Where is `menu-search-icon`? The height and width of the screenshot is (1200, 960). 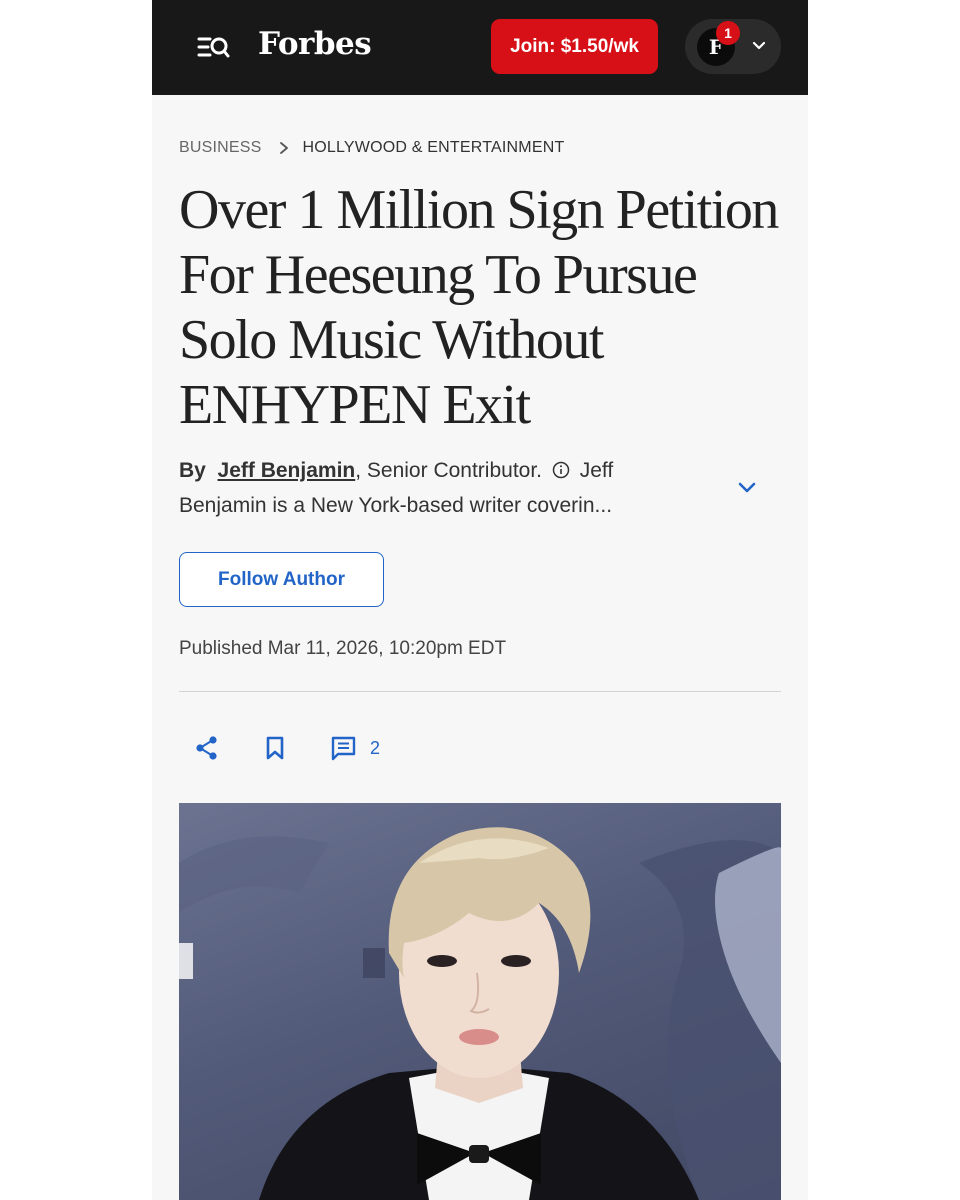 menu-search-icon is located at coordinates (213, 47).